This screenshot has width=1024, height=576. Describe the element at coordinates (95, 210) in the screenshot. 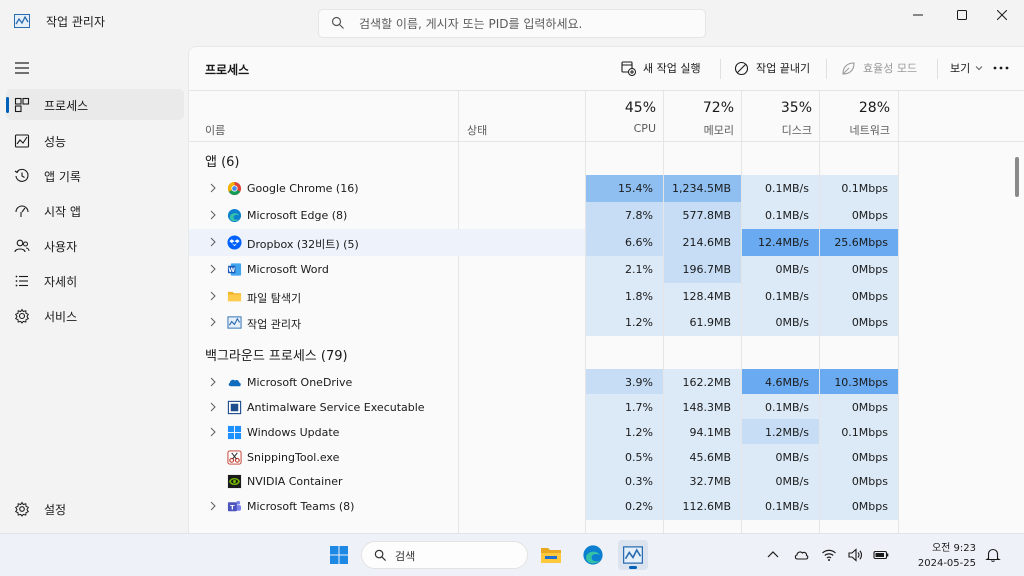

I see `sidebar-item-startup-apps: 시작 앱` at that location.